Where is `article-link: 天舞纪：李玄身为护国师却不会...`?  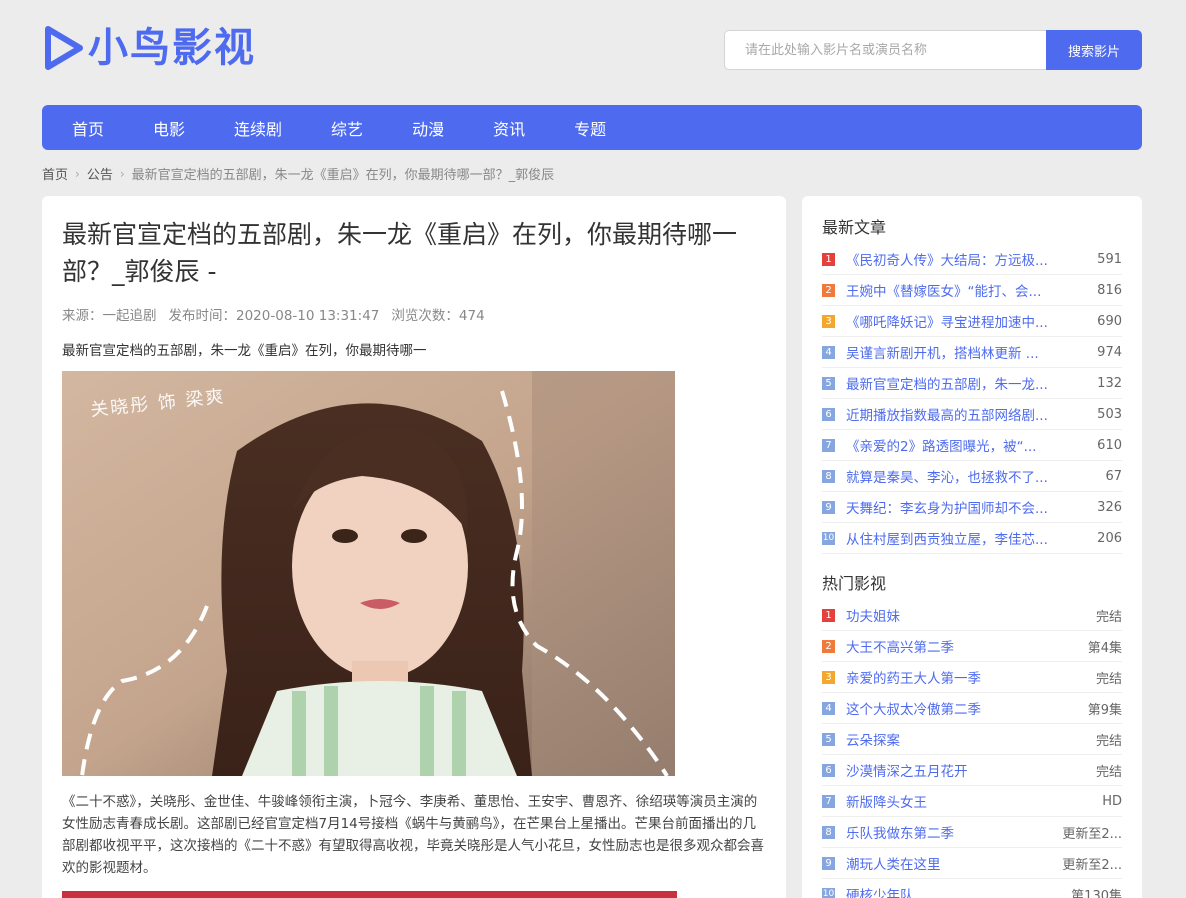
article-link: 天舞纪：李玄身为护国师却不会... is located at coordinates (966, 507).